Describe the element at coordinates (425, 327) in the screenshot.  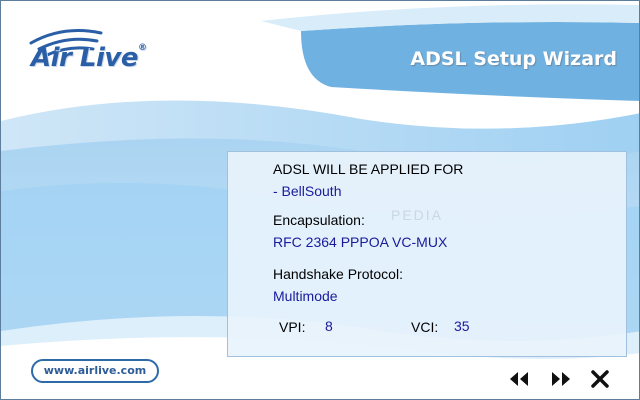
I see `vci-label: VCI:` at that location.